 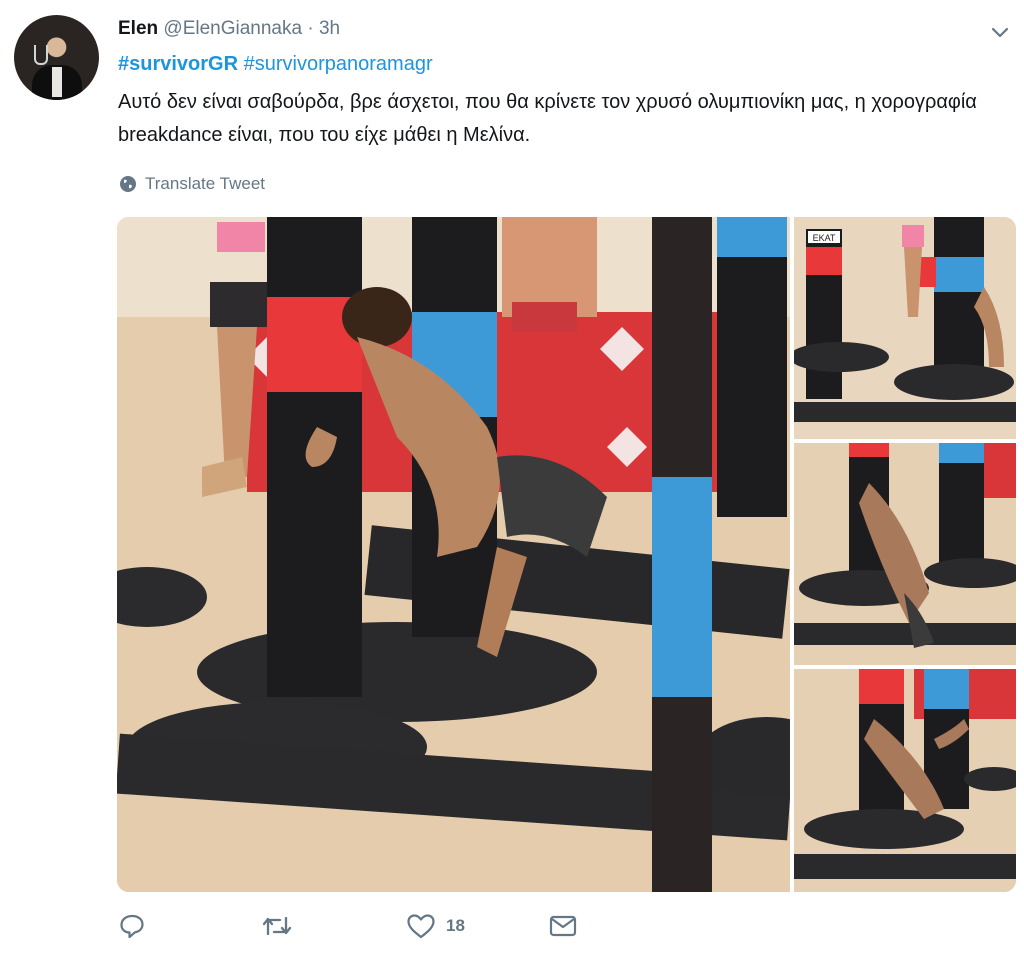 What do you see at coordinates (421, 926) in the screenshot?
I see `heart-icon` at bounding box center [421, 926].